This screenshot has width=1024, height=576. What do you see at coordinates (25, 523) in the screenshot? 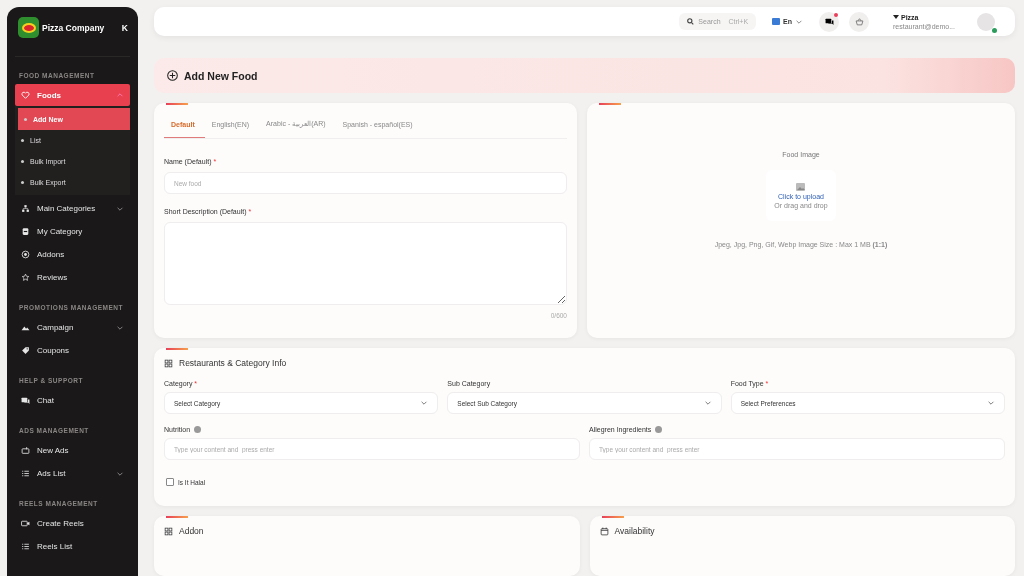
I see `video-icon` at bounding box center [25, 523].